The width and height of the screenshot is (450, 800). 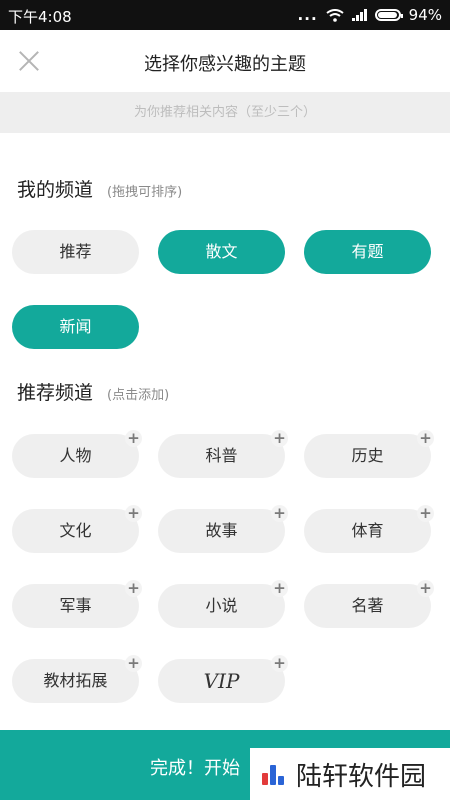 I want to click on watermark: 陆轩软件园, so click(x=350, y=774).